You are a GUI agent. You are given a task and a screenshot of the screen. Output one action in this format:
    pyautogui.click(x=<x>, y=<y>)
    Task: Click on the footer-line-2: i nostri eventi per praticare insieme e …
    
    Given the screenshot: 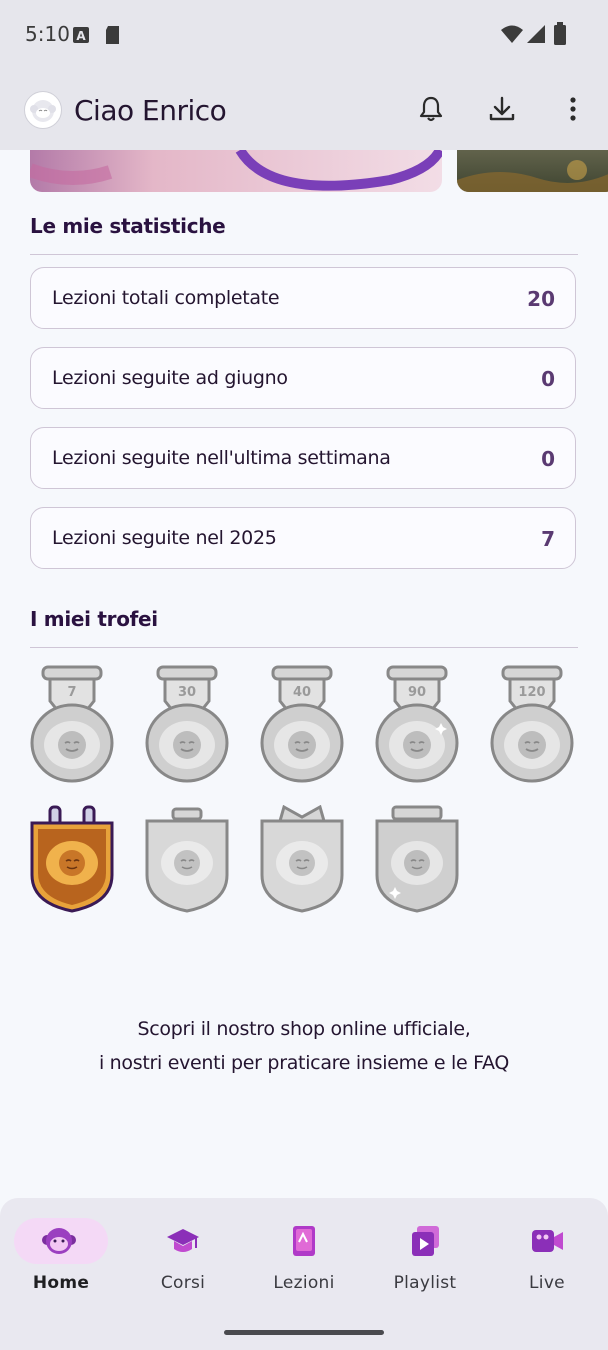 What is the action you would take?
    pyautogui.click(x=304, y=1063)
    